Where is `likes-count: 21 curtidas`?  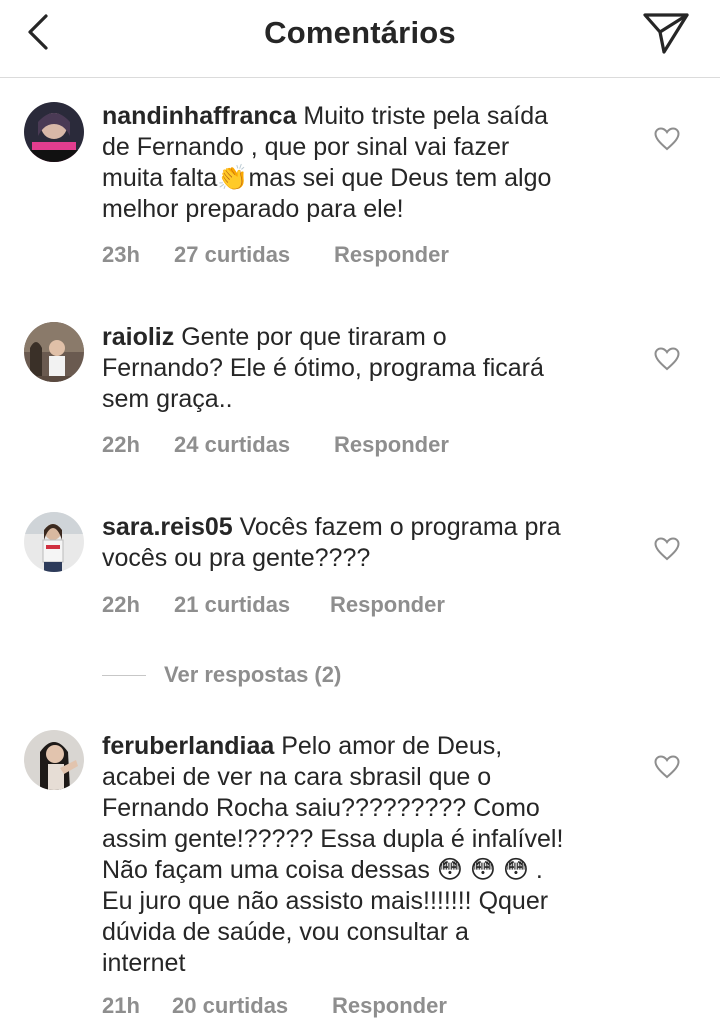
likes-count: 21 curtidas is located at coordinates (252, 605).